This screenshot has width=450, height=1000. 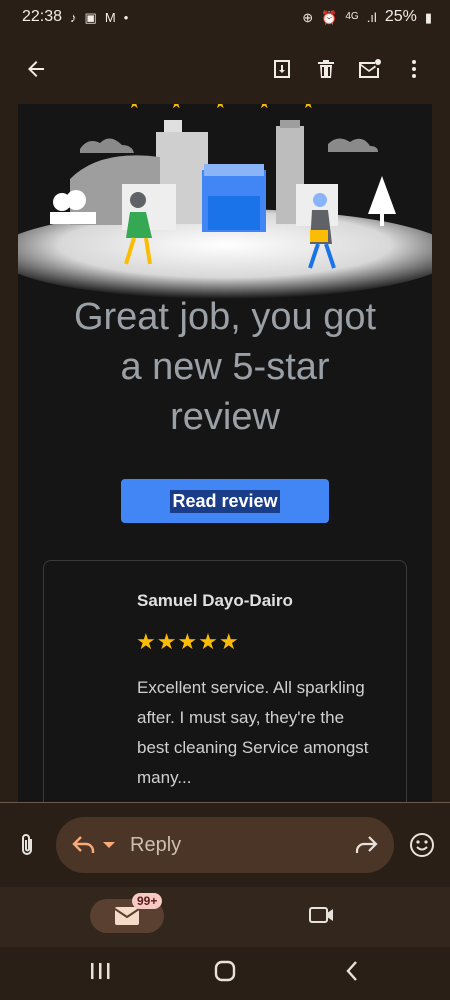 I want to click on app-bar, so click(x=225, y=69).